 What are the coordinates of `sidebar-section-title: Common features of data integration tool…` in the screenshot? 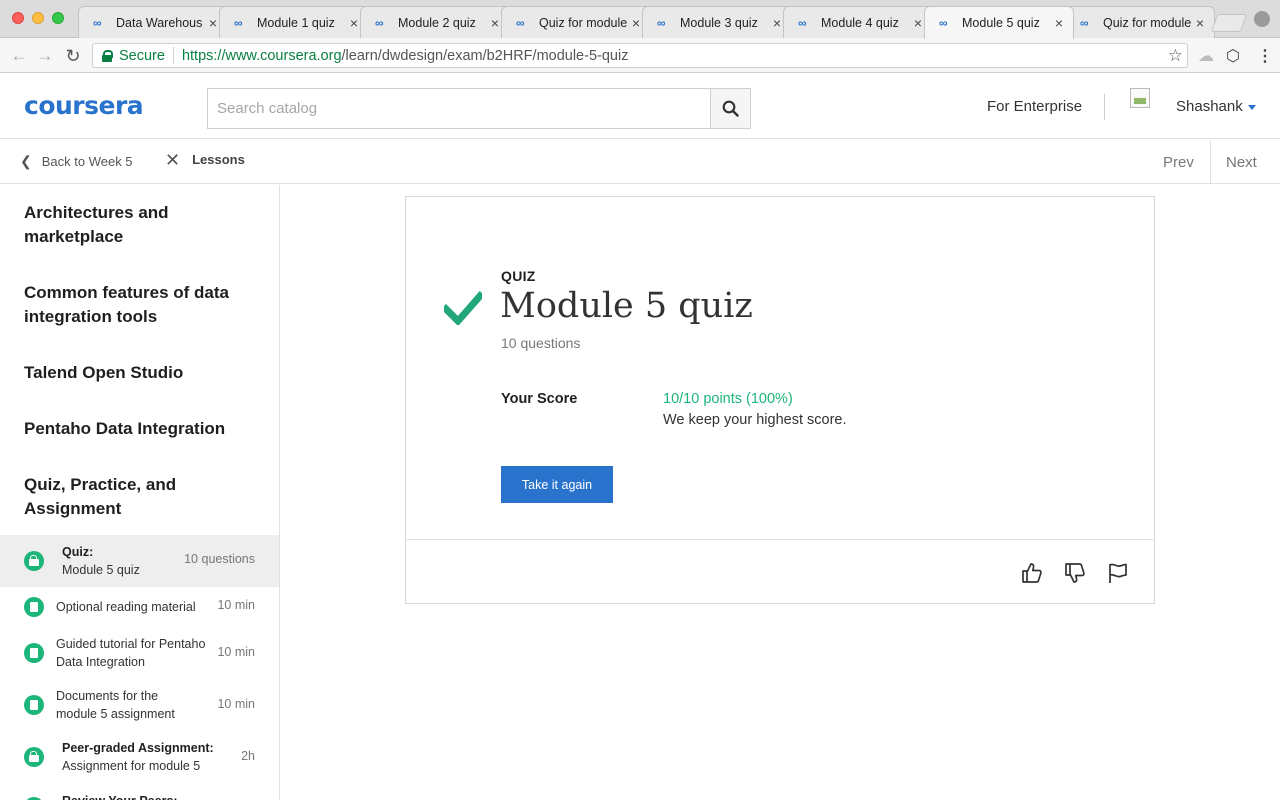 It's located at (139, 305).